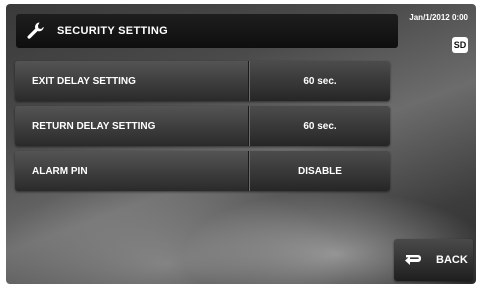 The width and height of the screenshot is (483, 289). What do you see at coordinates (460, 45) in the screenshot?
I see `sd-card-icon: SD` at bounding box center [460, 45].